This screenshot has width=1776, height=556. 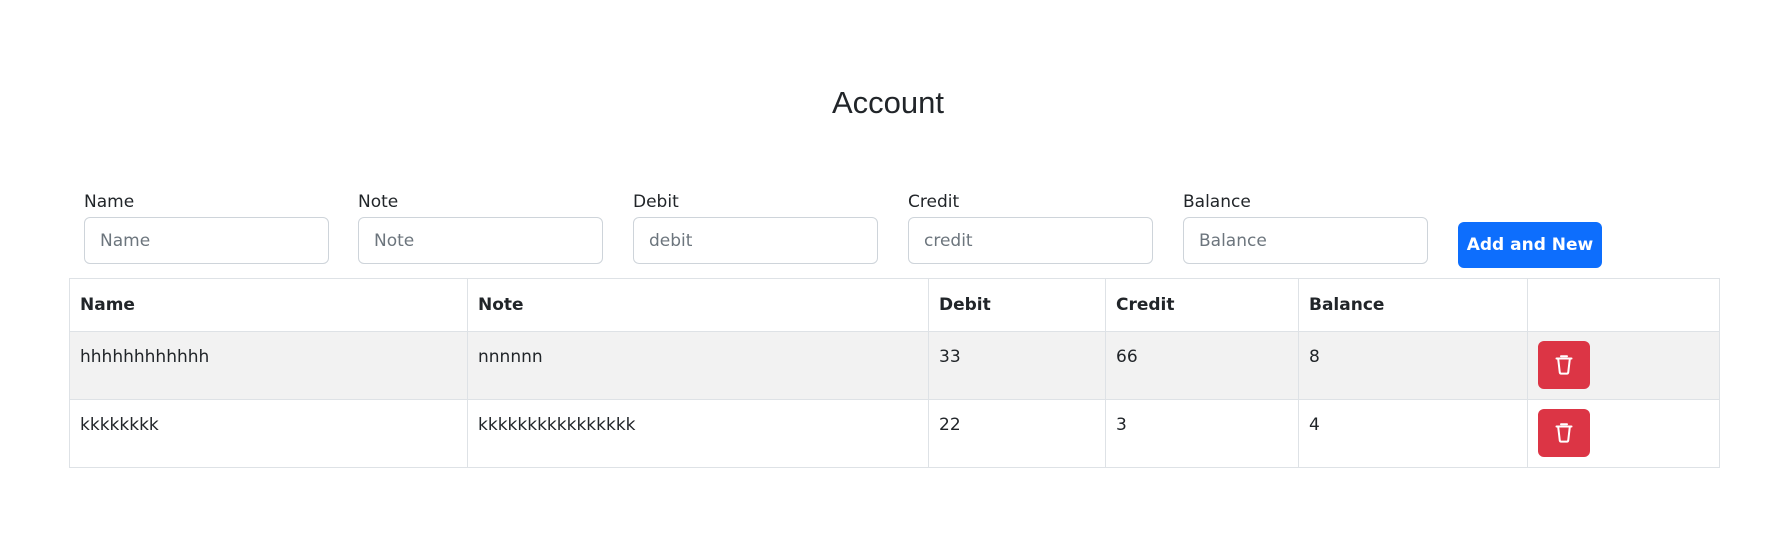 I want to click on cell-note: nnnnnn, so click(x=698, y=365).